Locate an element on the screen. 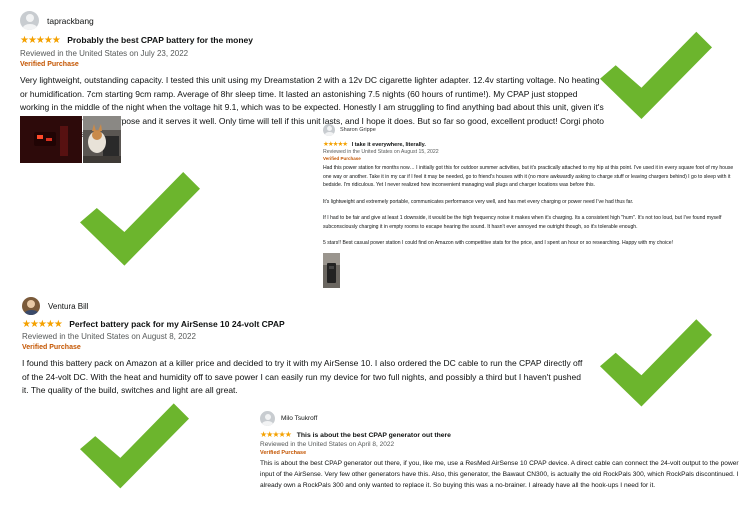  reviewer-name: Milo Tsukroff is located at coordinates (299, 418).